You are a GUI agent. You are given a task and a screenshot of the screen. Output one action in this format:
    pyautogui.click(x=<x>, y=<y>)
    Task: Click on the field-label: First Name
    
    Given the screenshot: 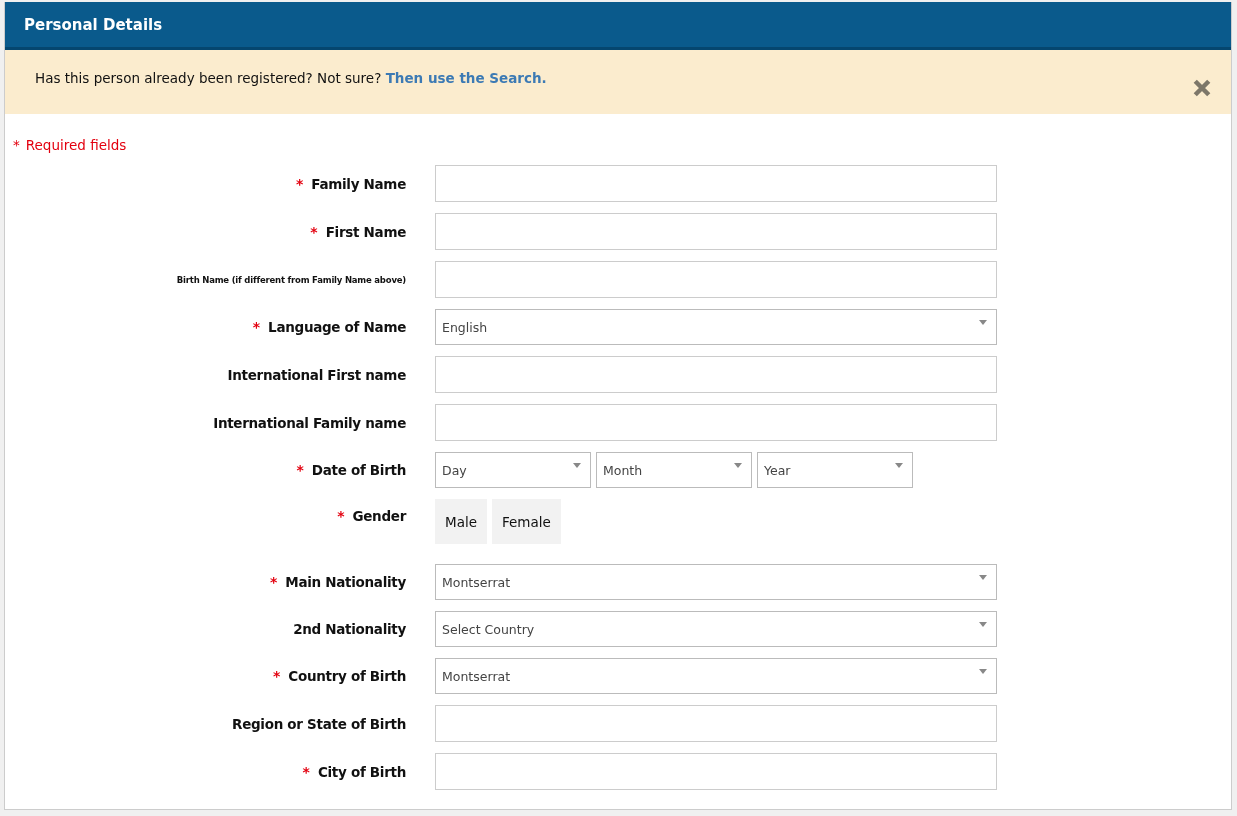 What is the action you would take?
    pyautogui.click(x=365, y=231)
    